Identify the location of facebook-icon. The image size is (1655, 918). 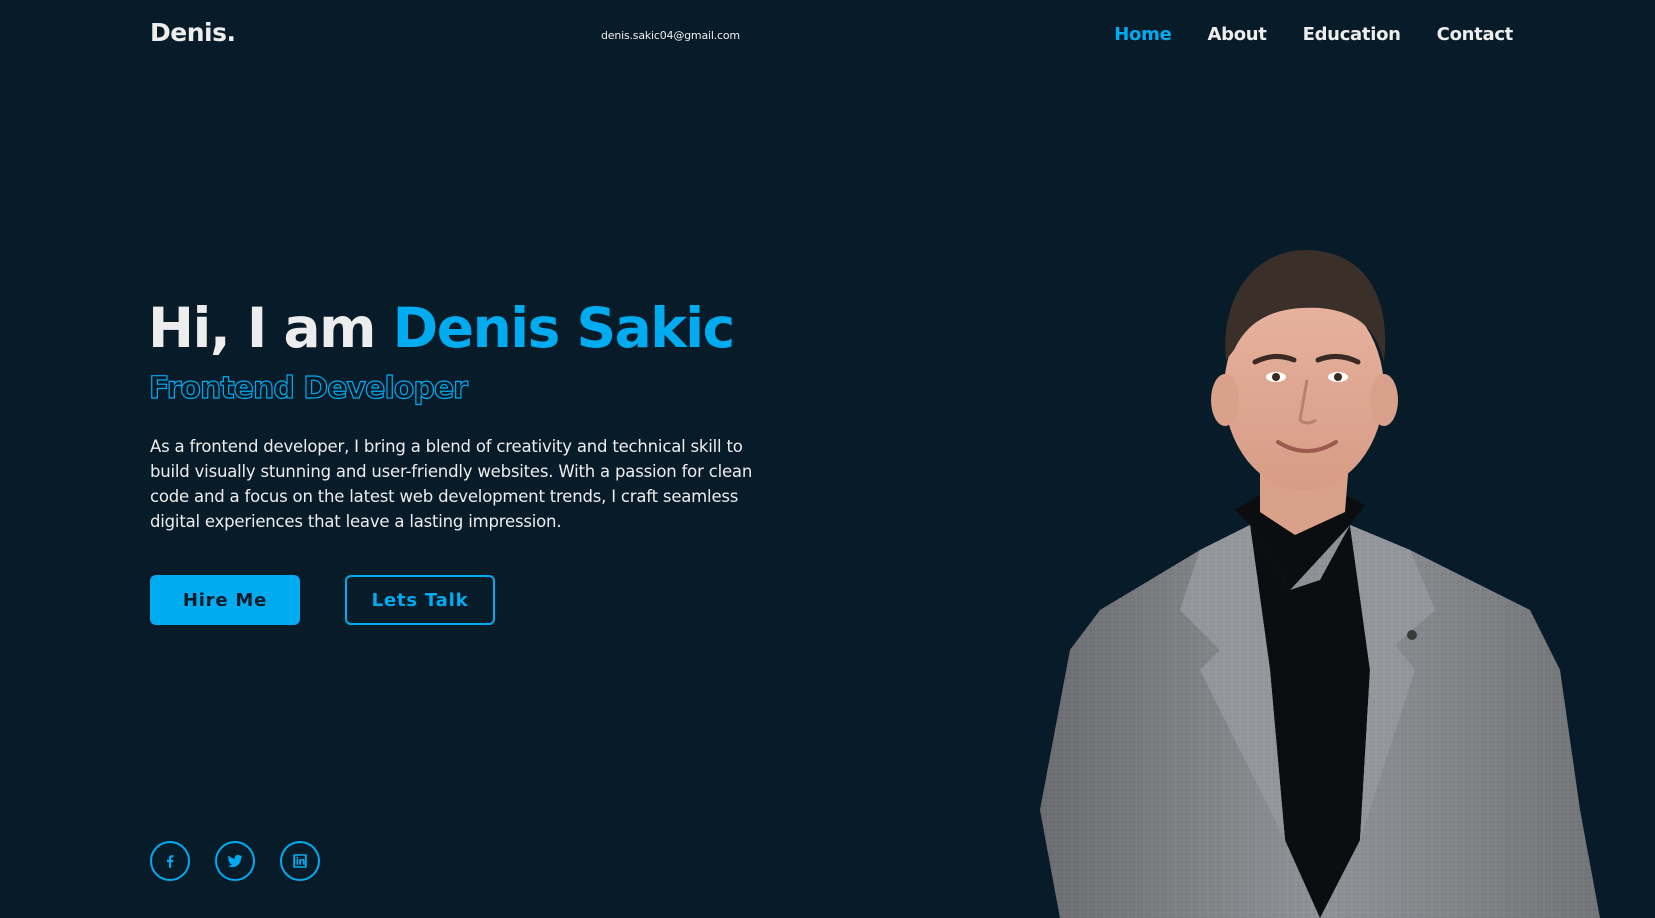
(170, 861).